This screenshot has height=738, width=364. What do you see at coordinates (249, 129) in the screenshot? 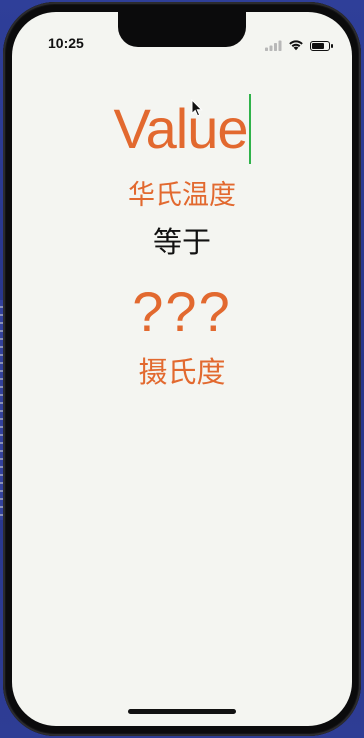
I see `text-caret` at bounding box center [249, 129].